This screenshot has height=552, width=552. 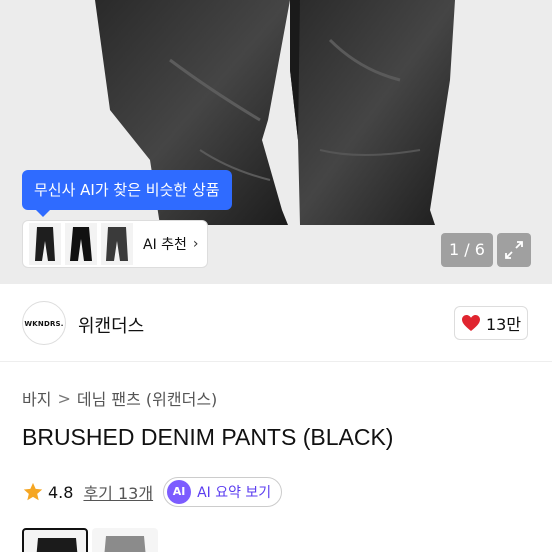 What do you see at coordinates (470, 323) in the screenshot?
I see `heart-icon` at bounding box center [470, 323].